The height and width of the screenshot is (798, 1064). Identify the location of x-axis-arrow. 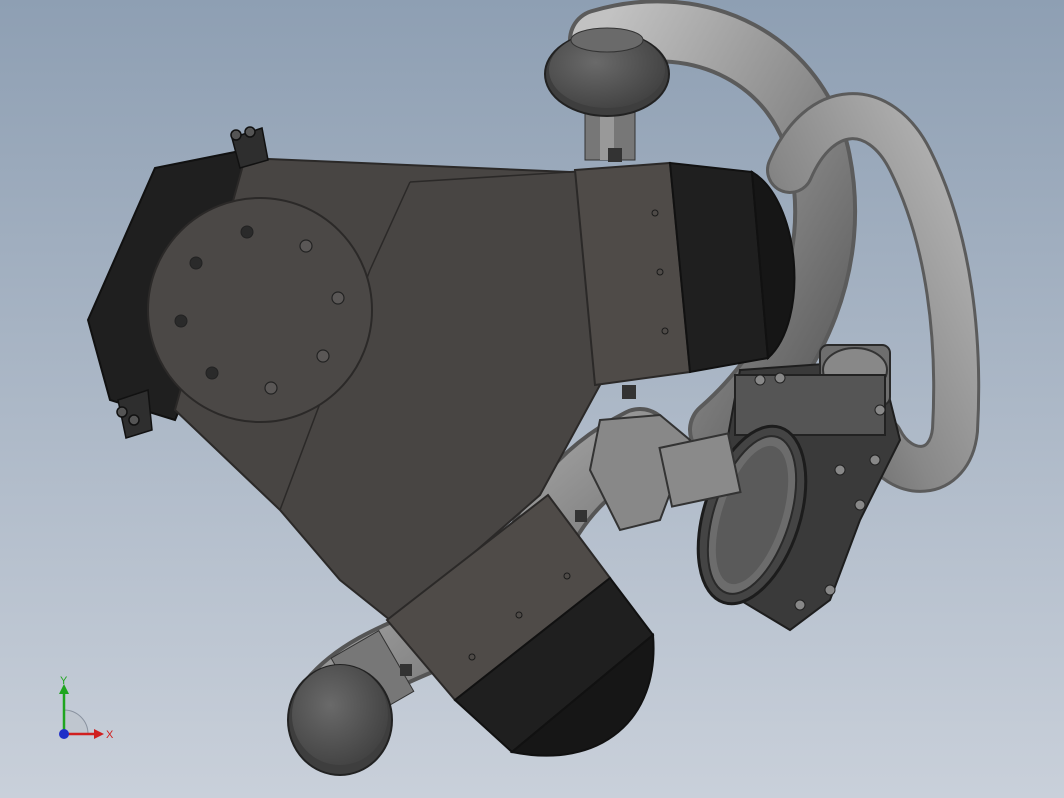
(99, 734).